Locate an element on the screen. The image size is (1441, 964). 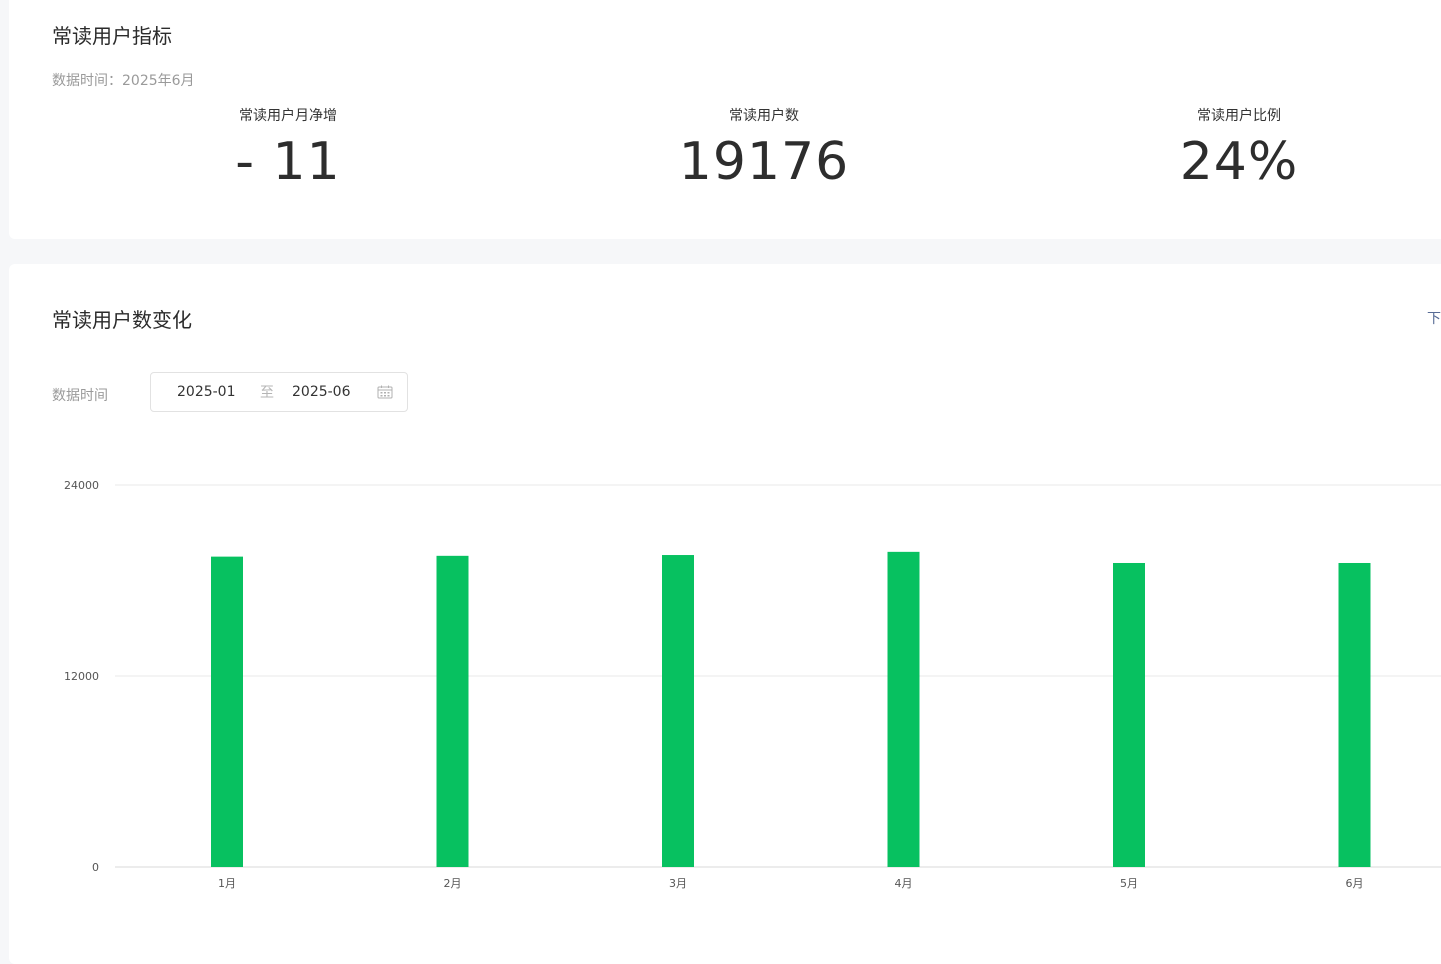
metric-user-ratio: 常读用户比例 24% is located at coordinates (1239, 149).